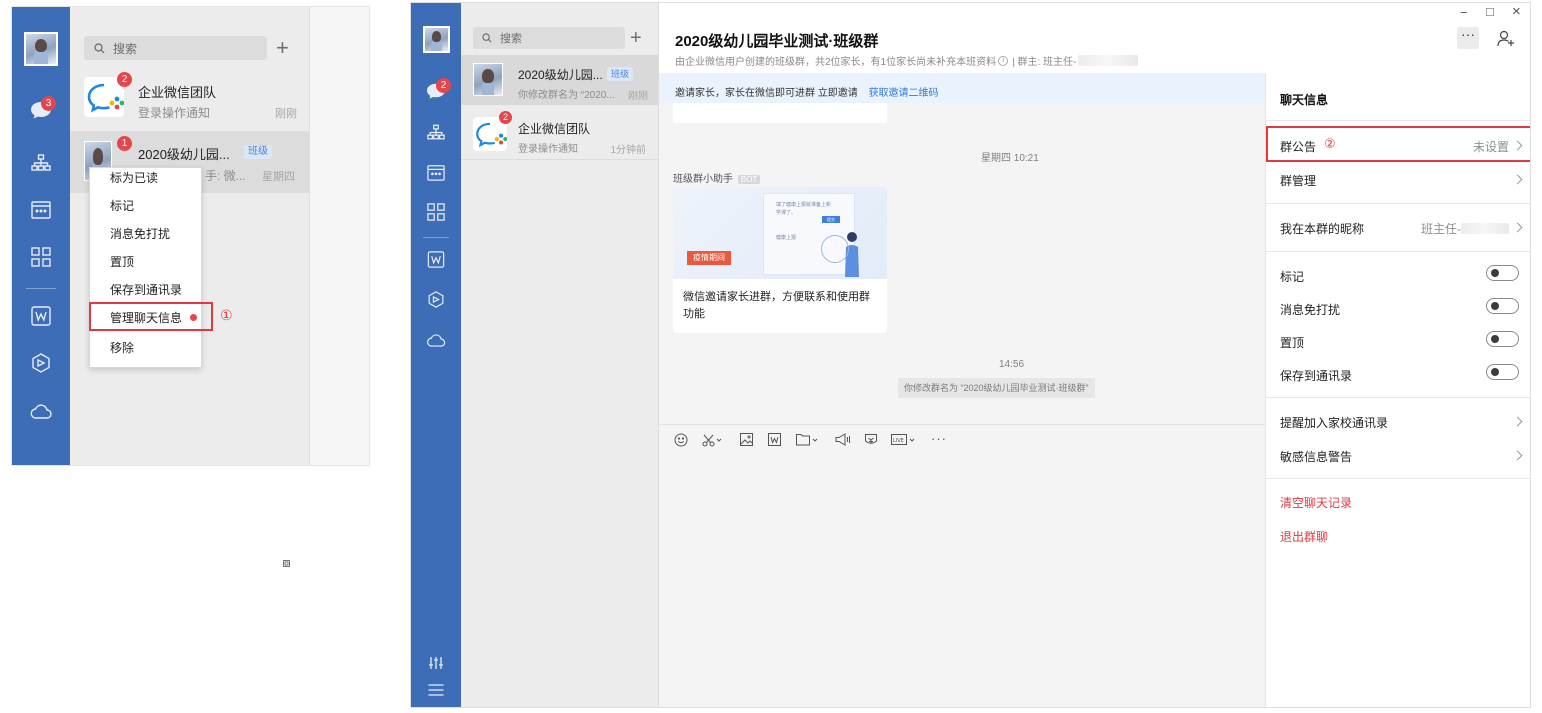  What do you see at coordinates (939, 438) in the screenshot?
I see `more-tools-icon: ···` at bounding box center [939, 438].